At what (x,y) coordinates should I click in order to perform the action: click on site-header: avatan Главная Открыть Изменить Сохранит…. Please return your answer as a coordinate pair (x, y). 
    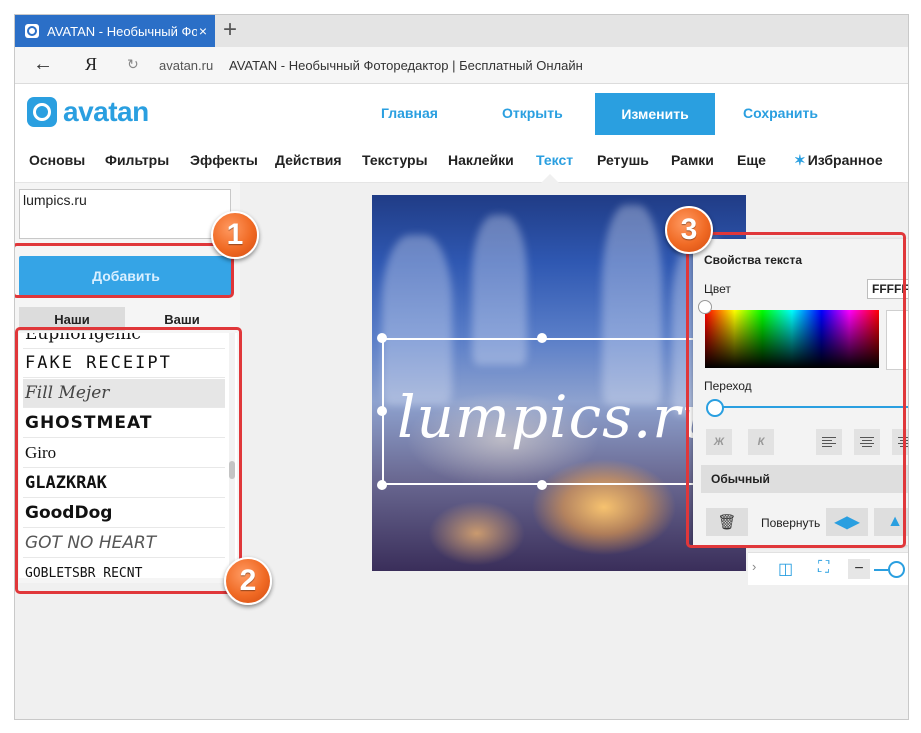
    Looking at the image, I should click on (461, 114).